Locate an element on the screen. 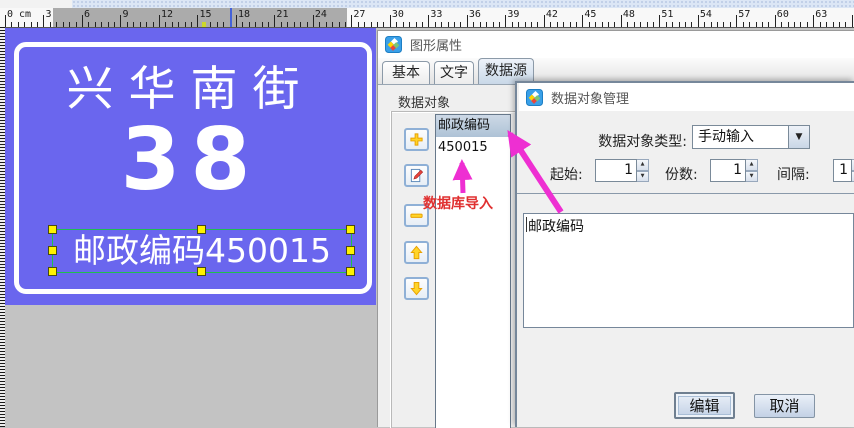 This screenshot has width=854, height=428. handle-sw is located at coordinates (52, 271).